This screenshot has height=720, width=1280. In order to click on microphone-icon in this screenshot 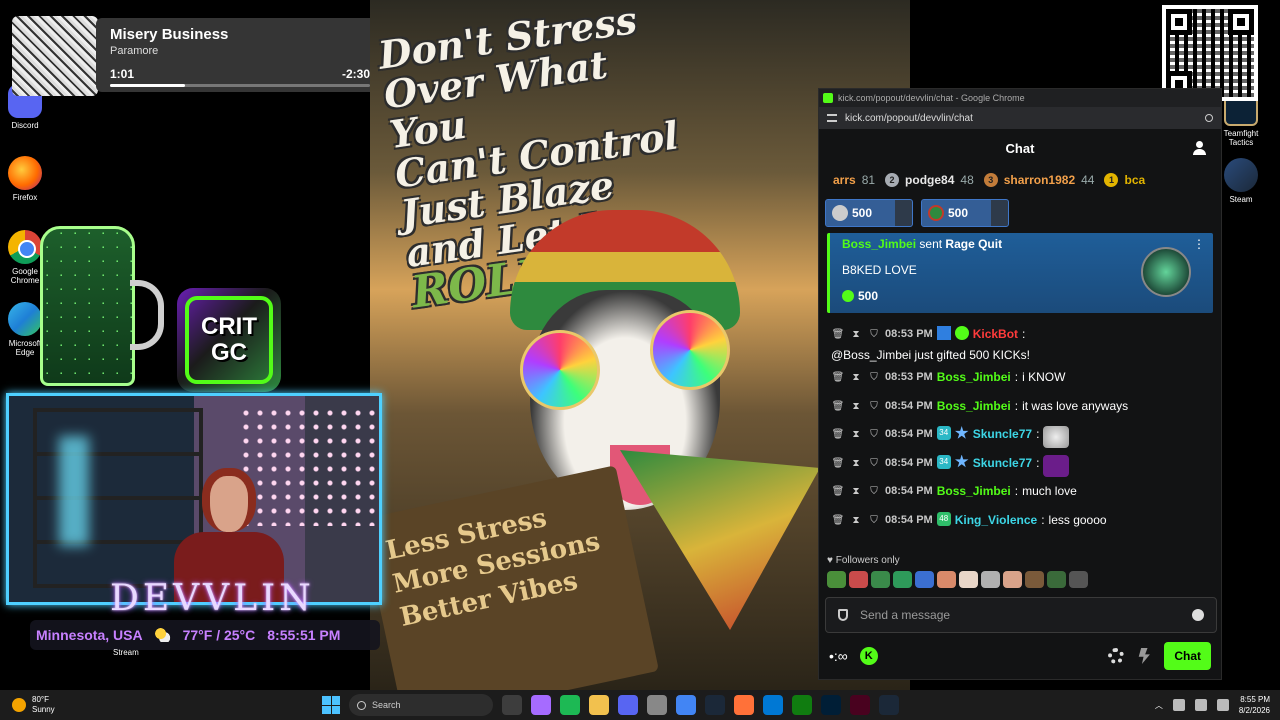, I will do `click(1178, 705)`.